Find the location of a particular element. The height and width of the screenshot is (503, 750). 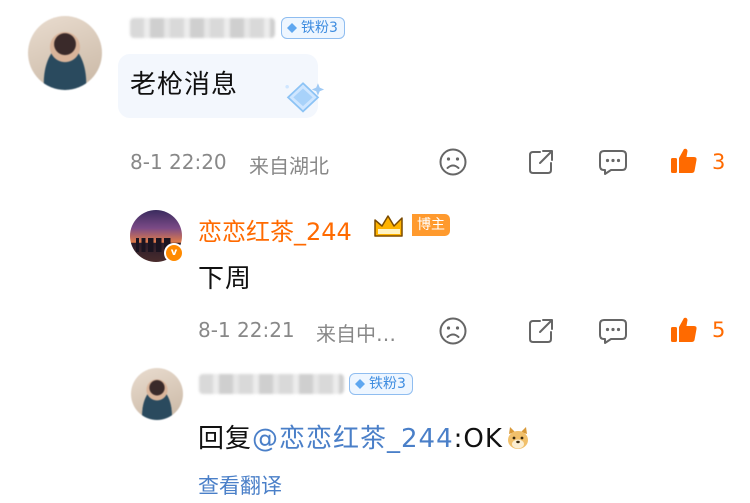

replier-avatar is located at coordinates (157, 394).